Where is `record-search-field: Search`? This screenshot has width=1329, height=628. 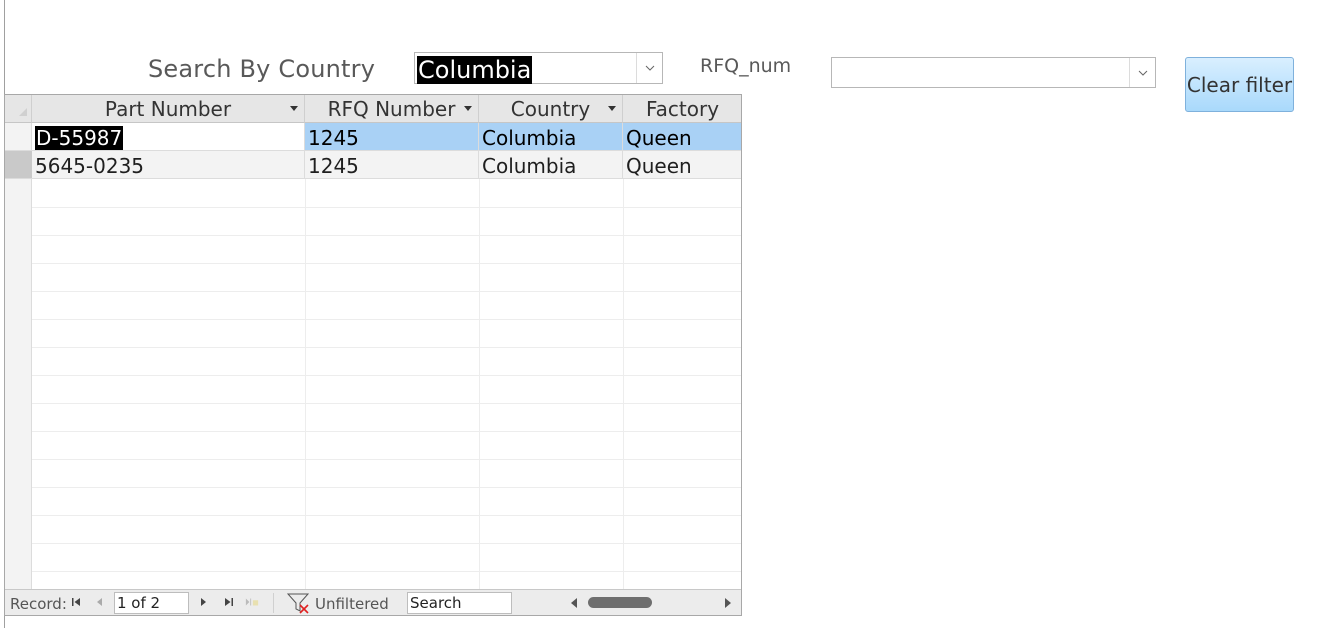 record-search-field: Search is located at coordinates (459, 603).